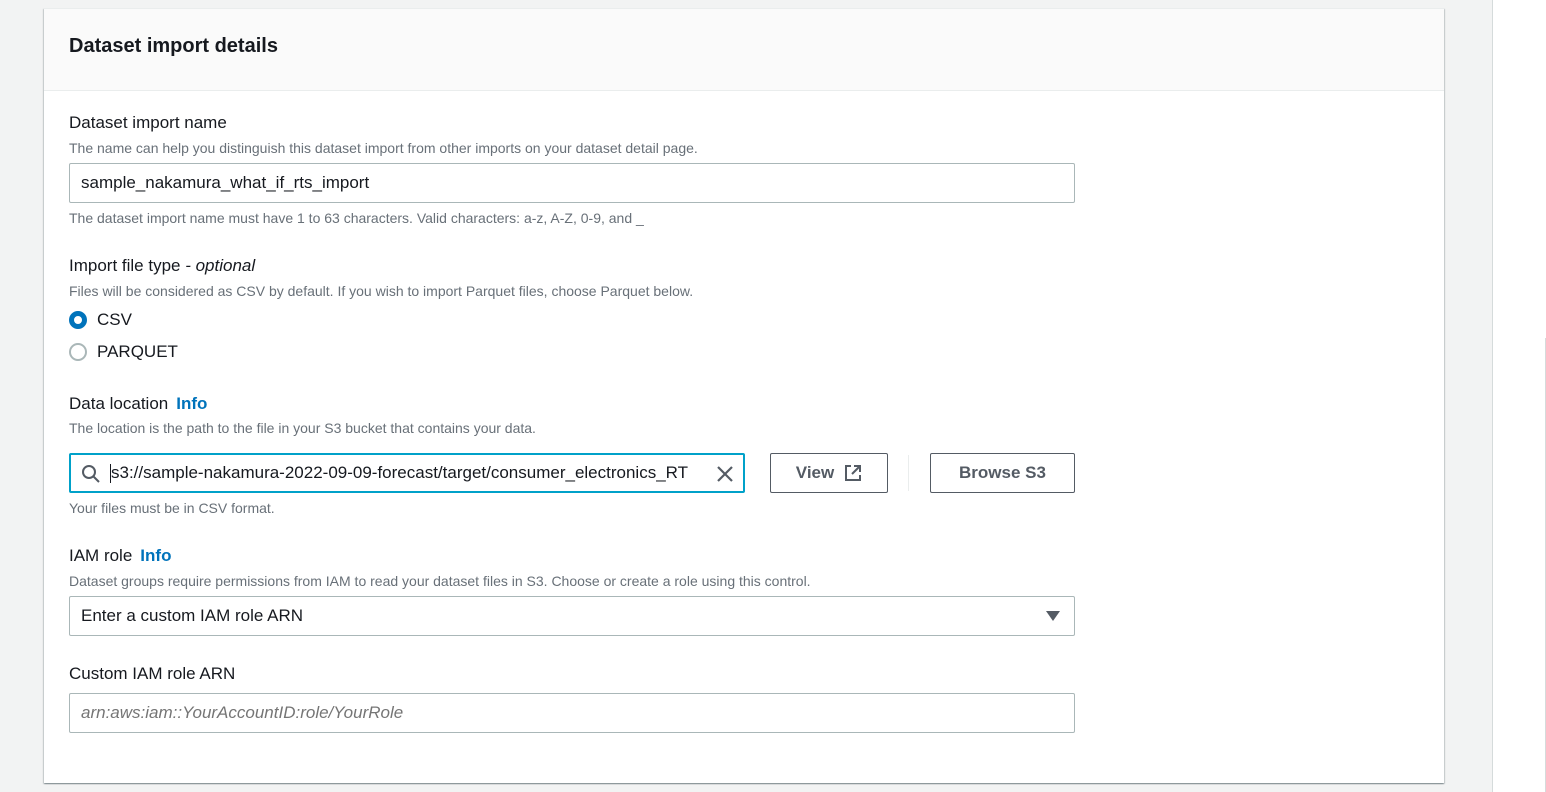 This screenshot has width=1546, height=792. What do you see at coordinates (78, 320) in the screenshot?
I see `radio-button-csv` at bounding box center [78, 320].